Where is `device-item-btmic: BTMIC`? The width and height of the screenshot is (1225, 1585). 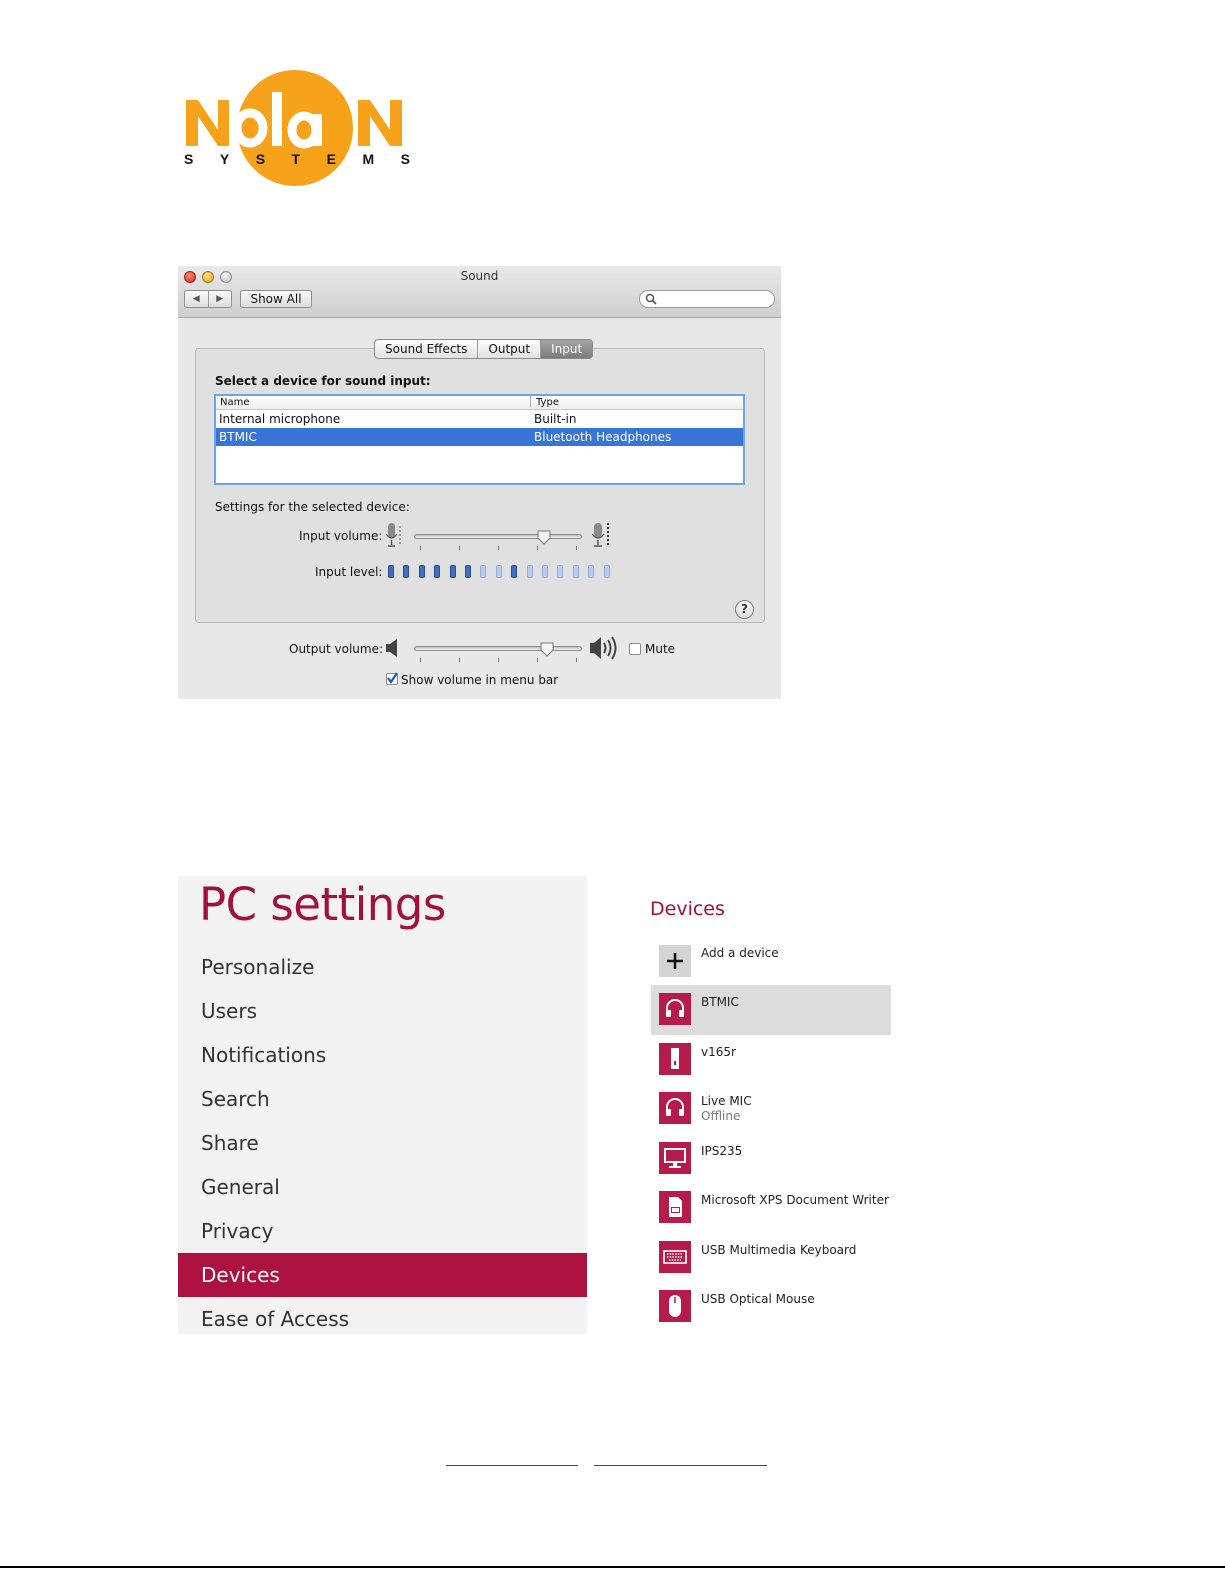 device-item-btmic: BTMIC is located at coordinates (771, 1010).